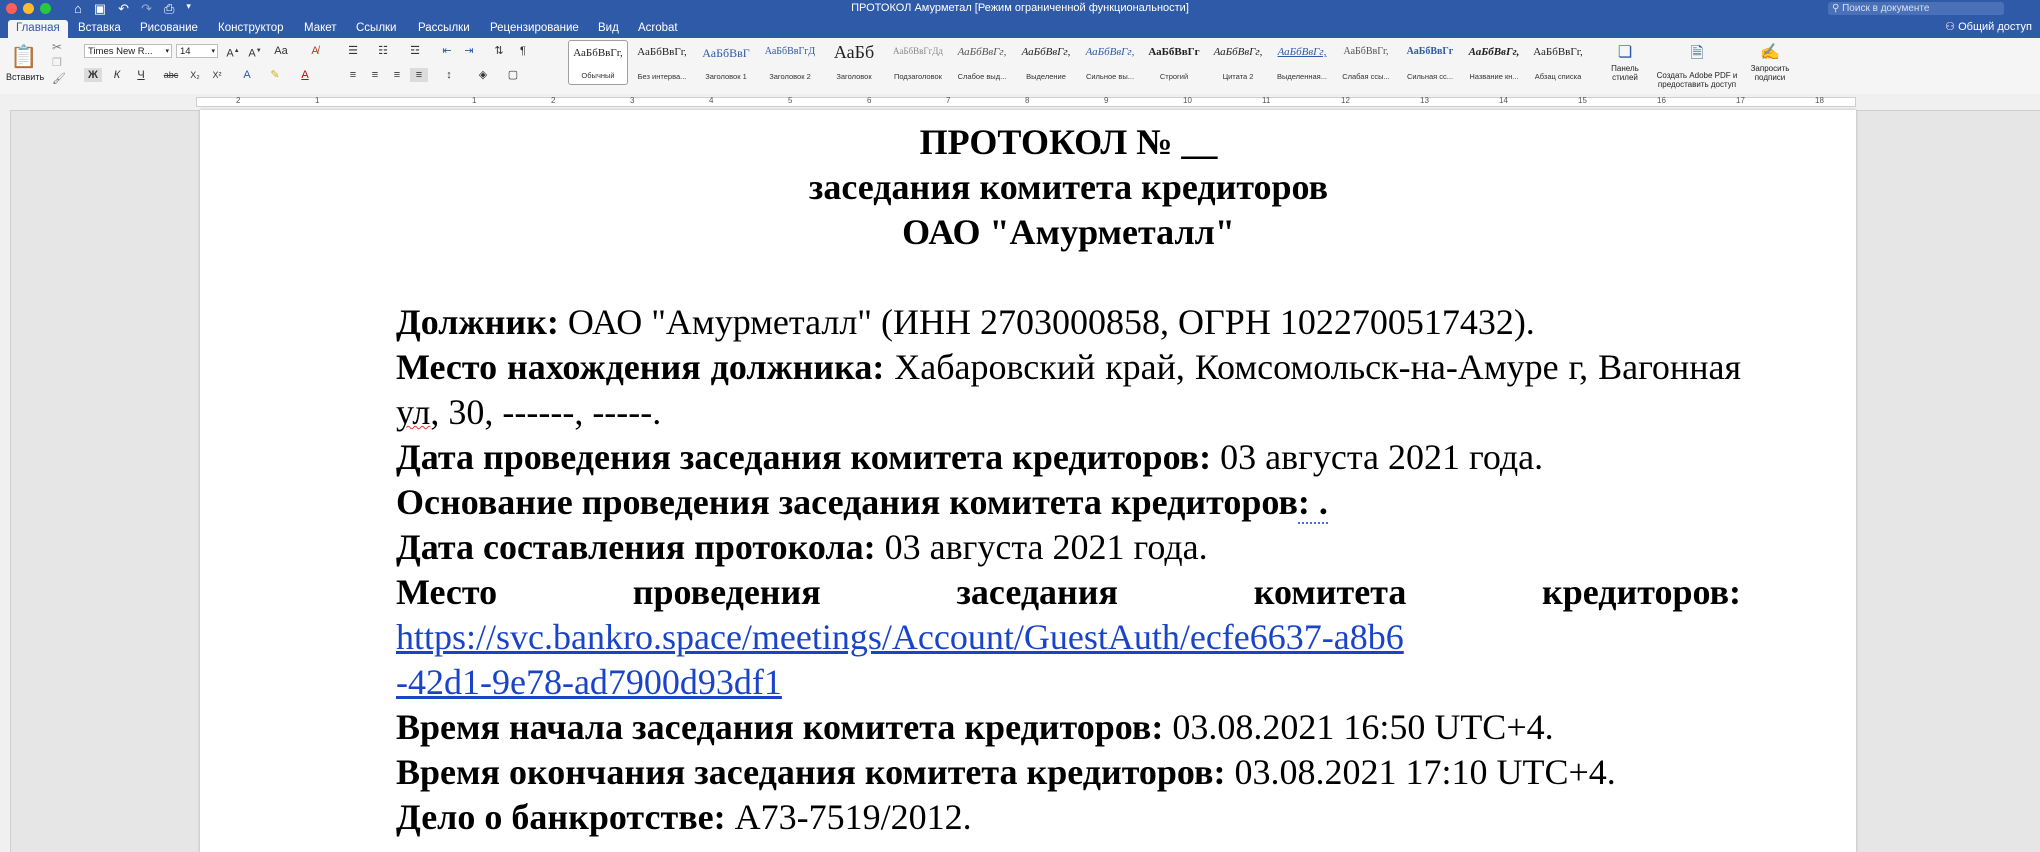 The image size is (2040, 852). I want to click on strikethrough-button: abc, so click(171, 75).